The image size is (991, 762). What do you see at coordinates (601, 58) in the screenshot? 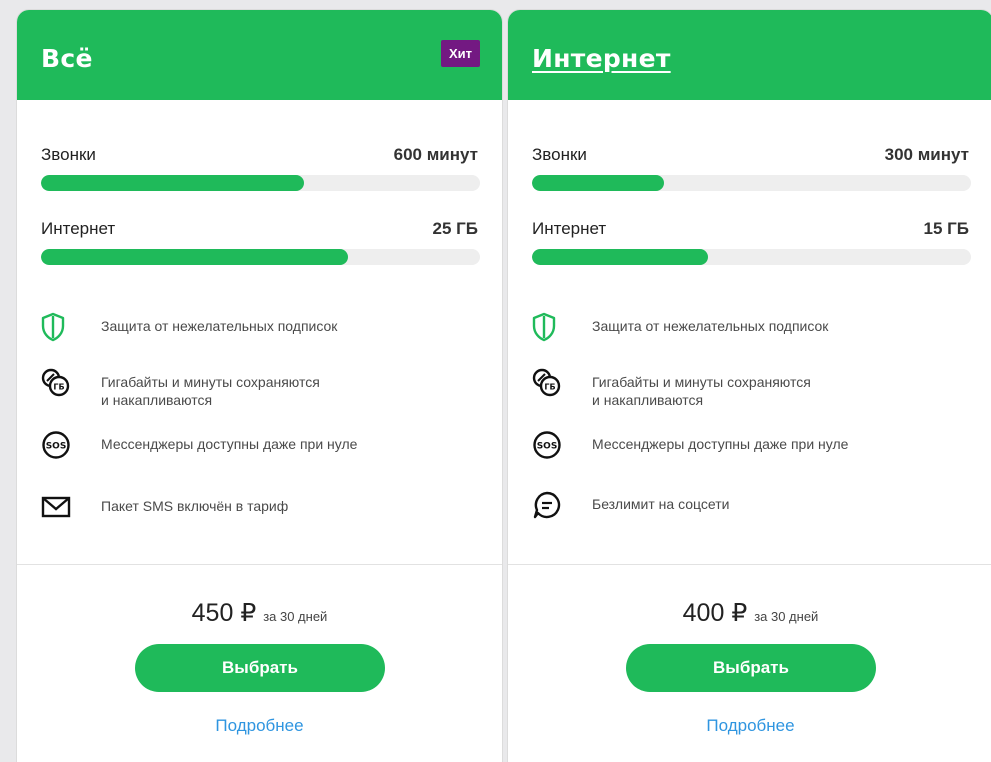
I see `card-title: Интернет` at bounding box center [601, 58].